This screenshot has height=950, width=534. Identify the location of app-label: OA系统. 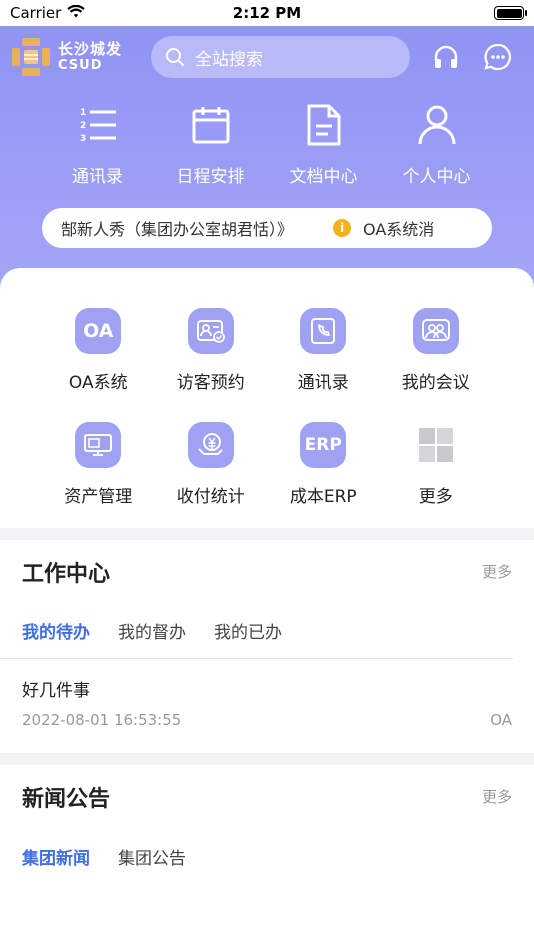
(98, 383).